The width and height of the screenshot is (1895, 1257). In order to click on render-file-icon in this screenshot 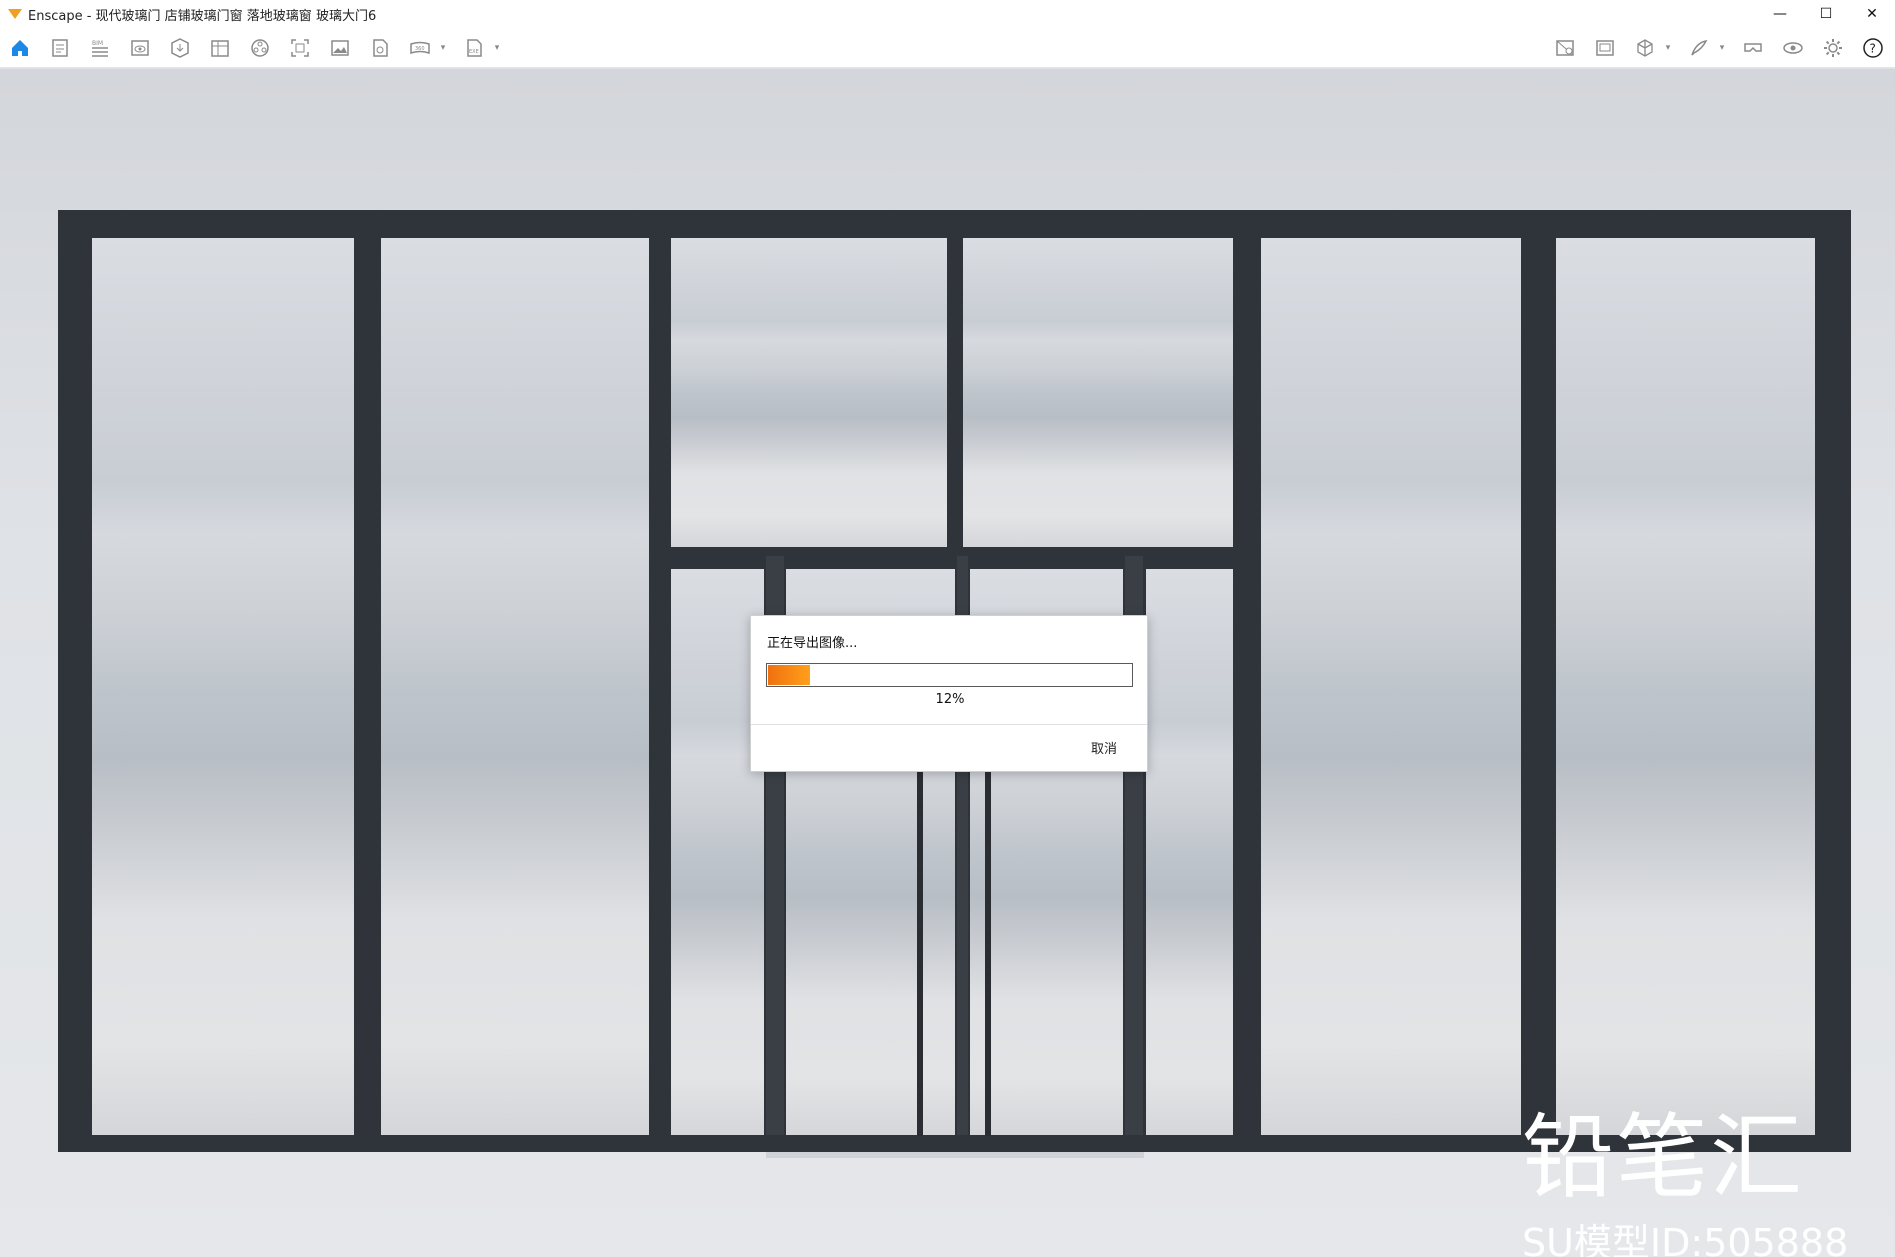, I will do `click(380, 48)`.